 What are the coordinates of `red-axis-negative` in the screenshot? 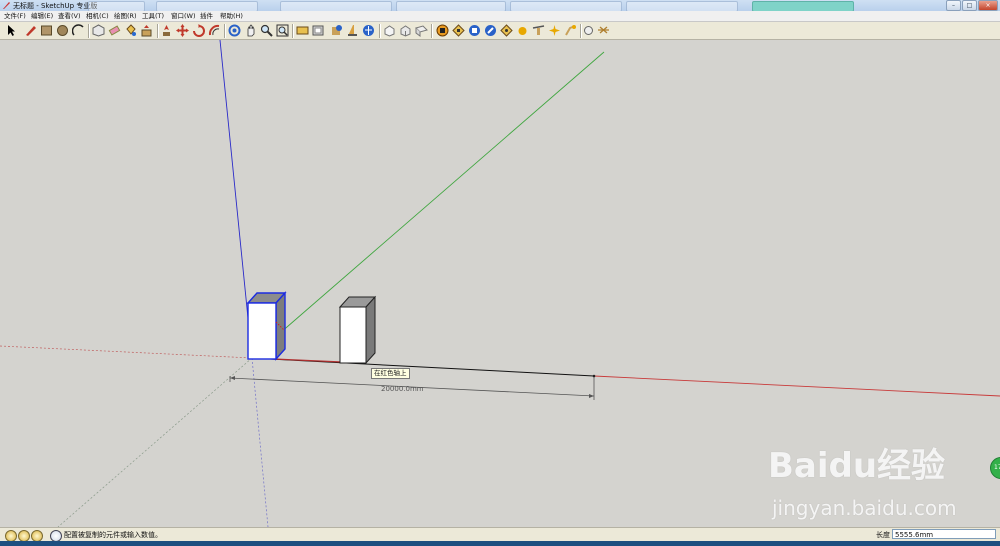 It's located at (126, 352).